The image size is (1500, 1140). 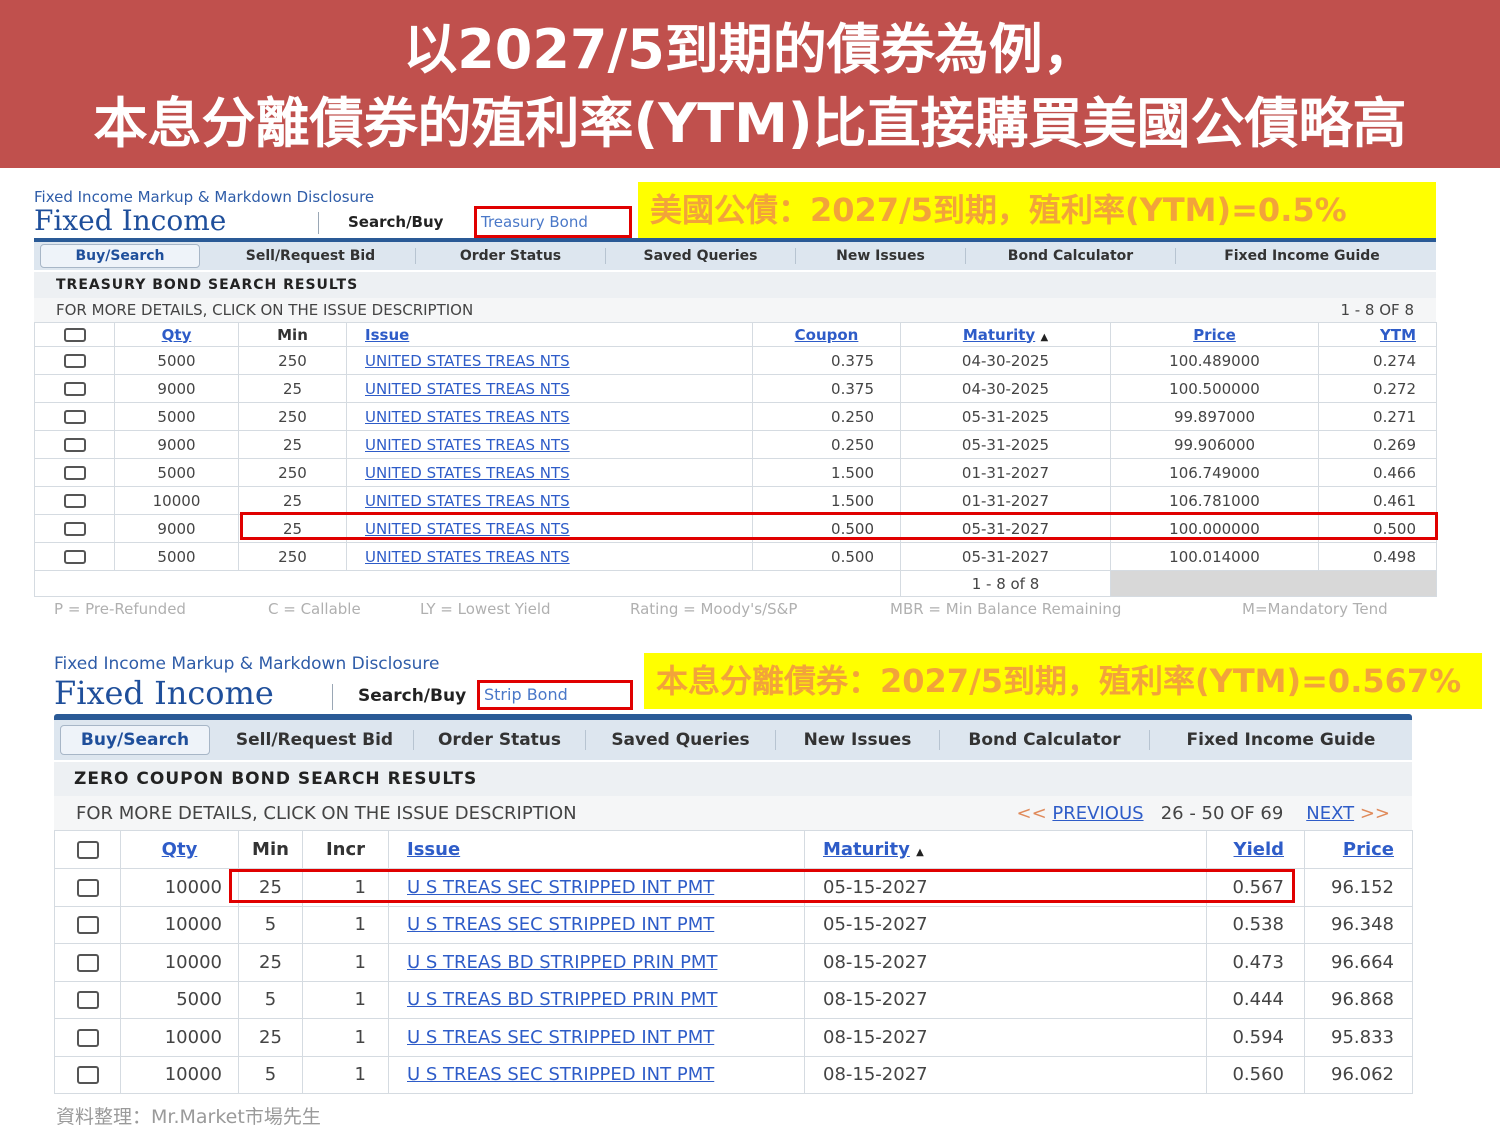 What do you see at coordinates (858, 740) in the screenshot?
I see `nav-new-issues-2: New Issues` at bounding box center [858, 740].